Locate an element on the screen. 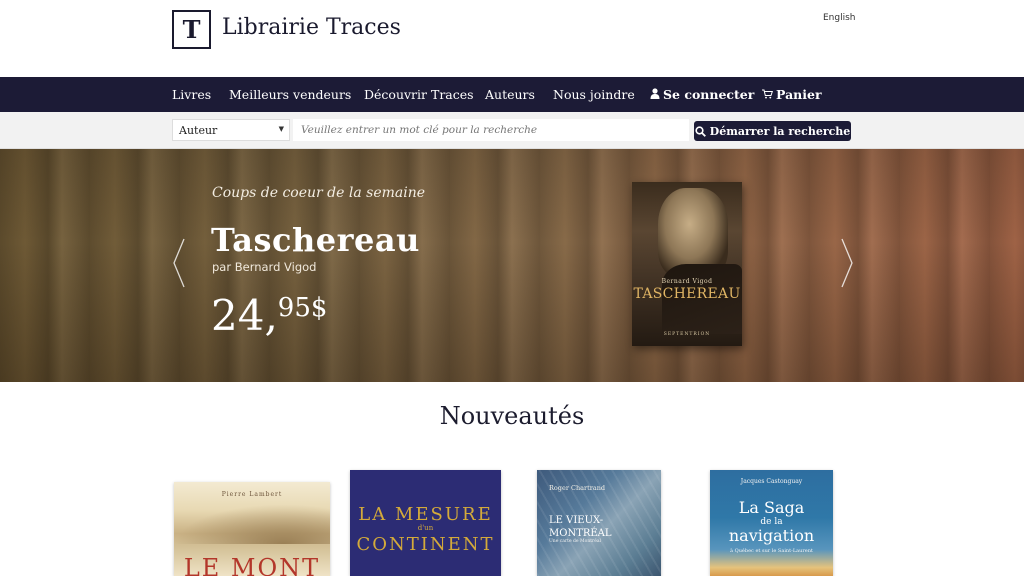 Image resolution: width=1024 pixels, height=576 pixels. cover-title: LE MONT is located at coordinates (252, 565).